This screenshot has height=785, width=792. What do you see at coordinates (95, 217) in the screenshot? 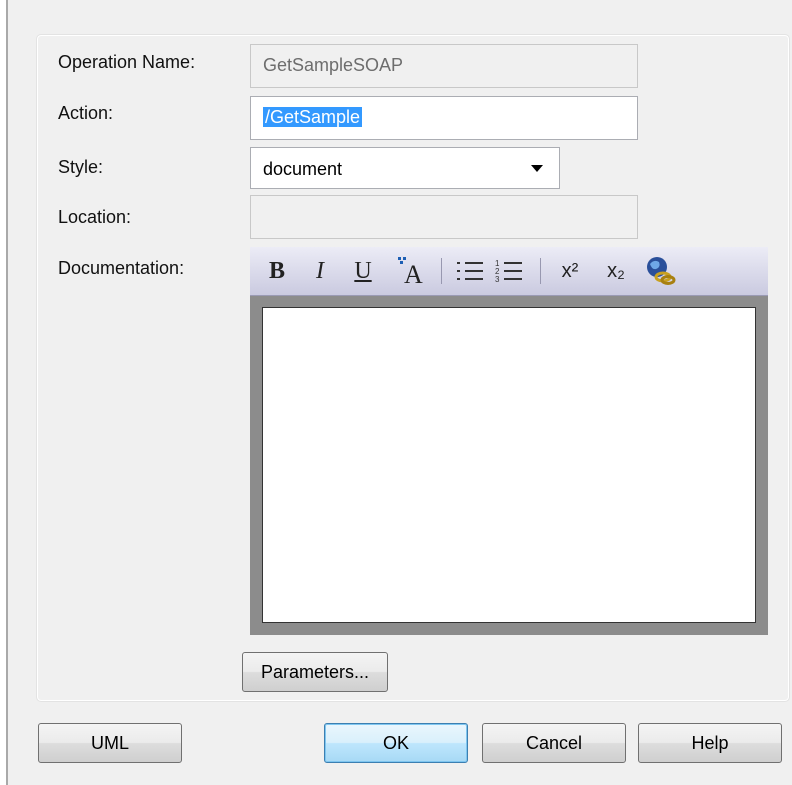
I see `location-label: Location:` at bounding box center [95, 217].